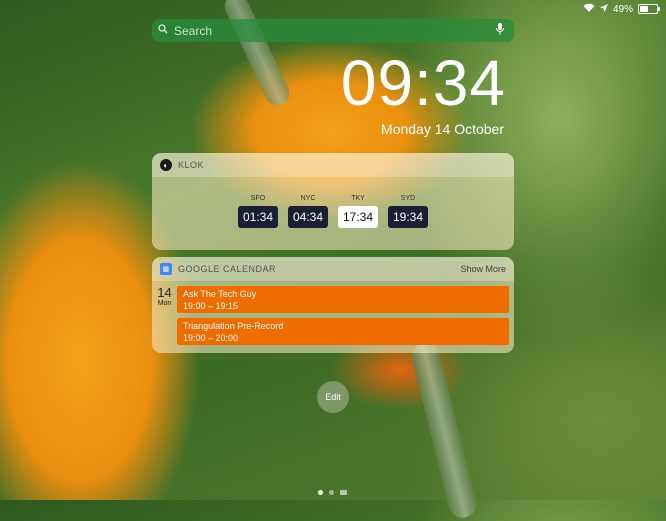 Image resolution: width=666 pixels, height=521 pixels. What do you see at coordinates (603, 9) in the screenshot?
I see `location-arrow-icon` at bounding box center [603, 9].